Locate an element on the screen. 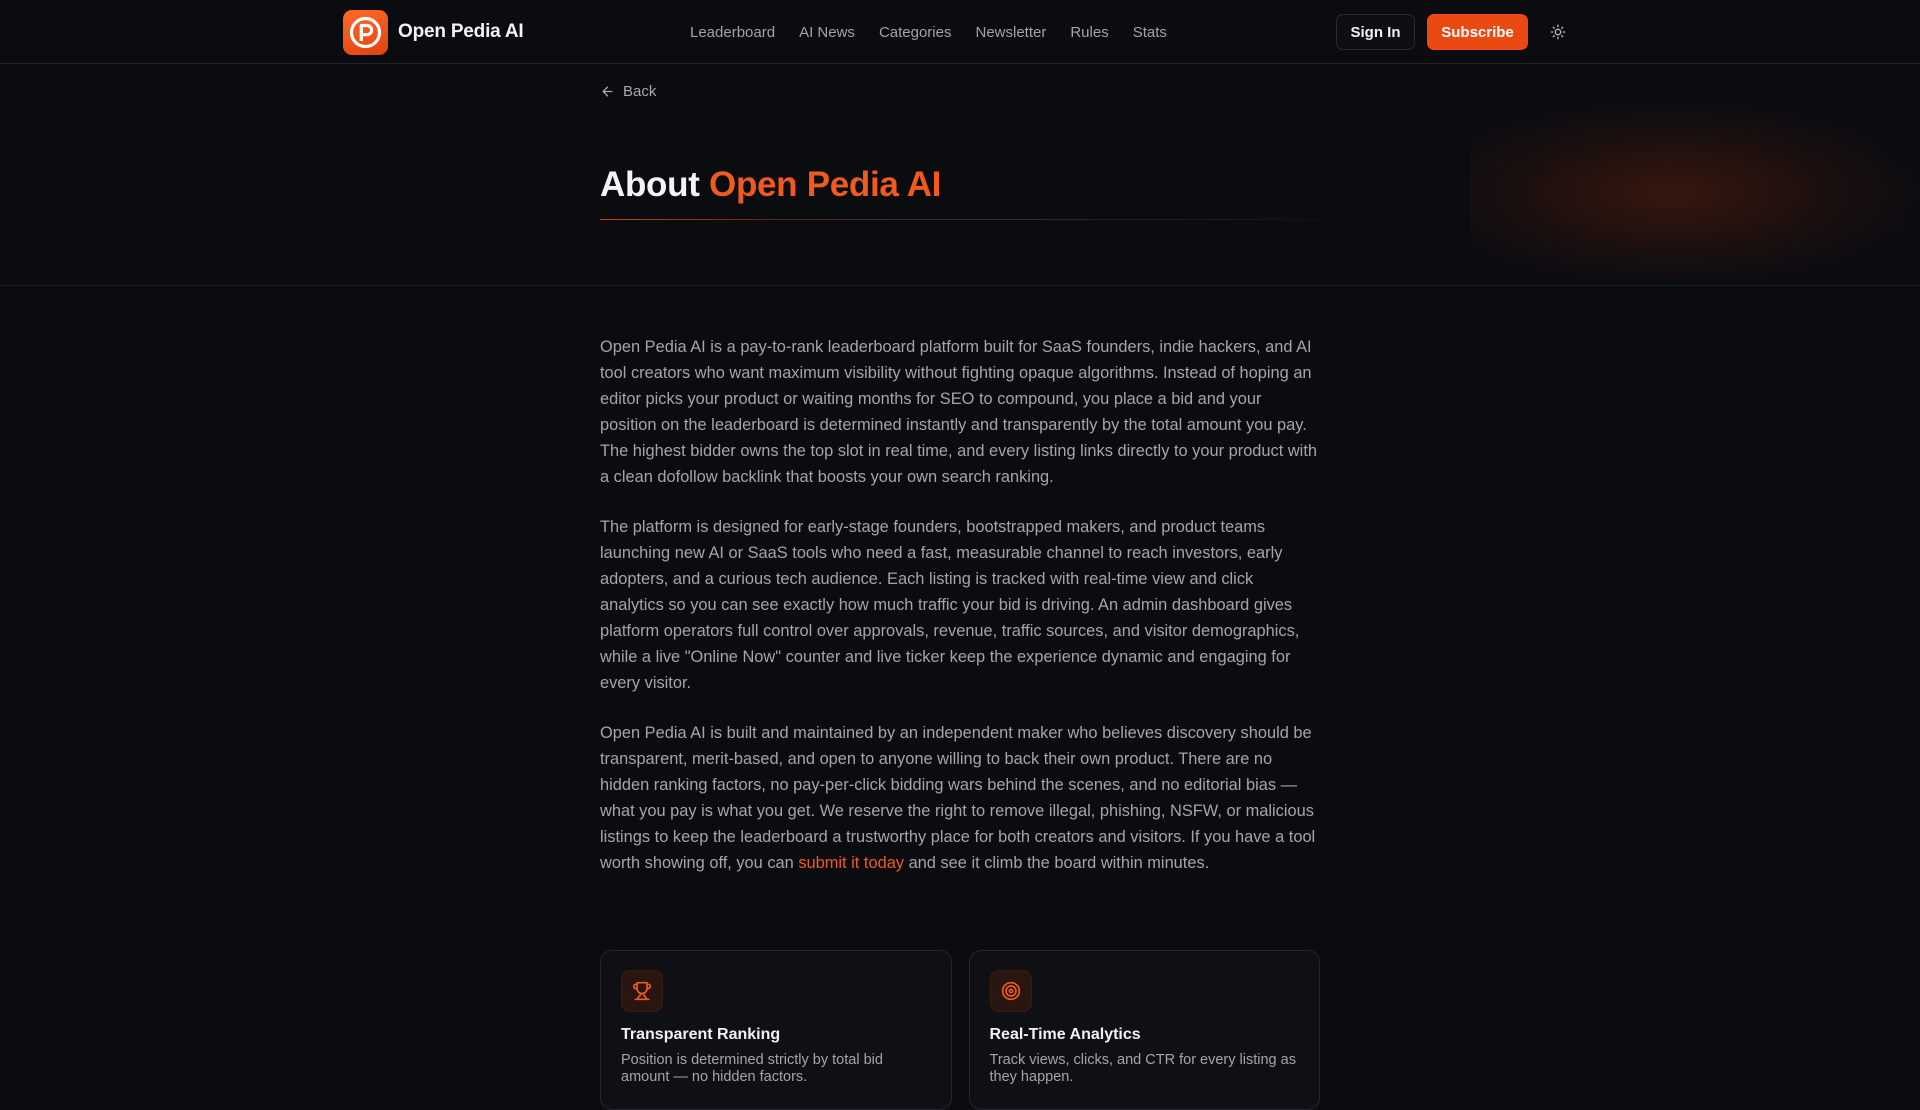  nav-item-stats: Stats is located at coordinates (1150, 32).